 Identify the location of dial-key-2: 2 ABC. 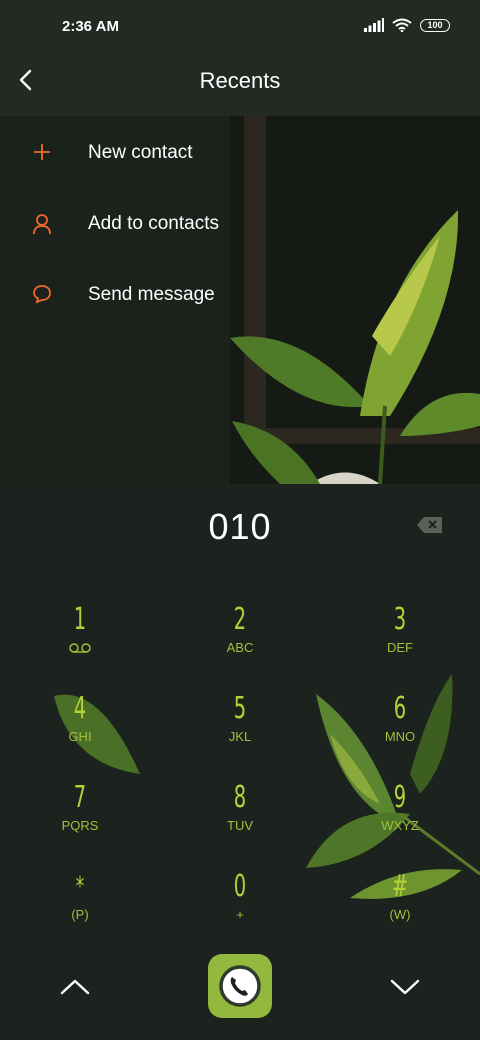
(240, 642).